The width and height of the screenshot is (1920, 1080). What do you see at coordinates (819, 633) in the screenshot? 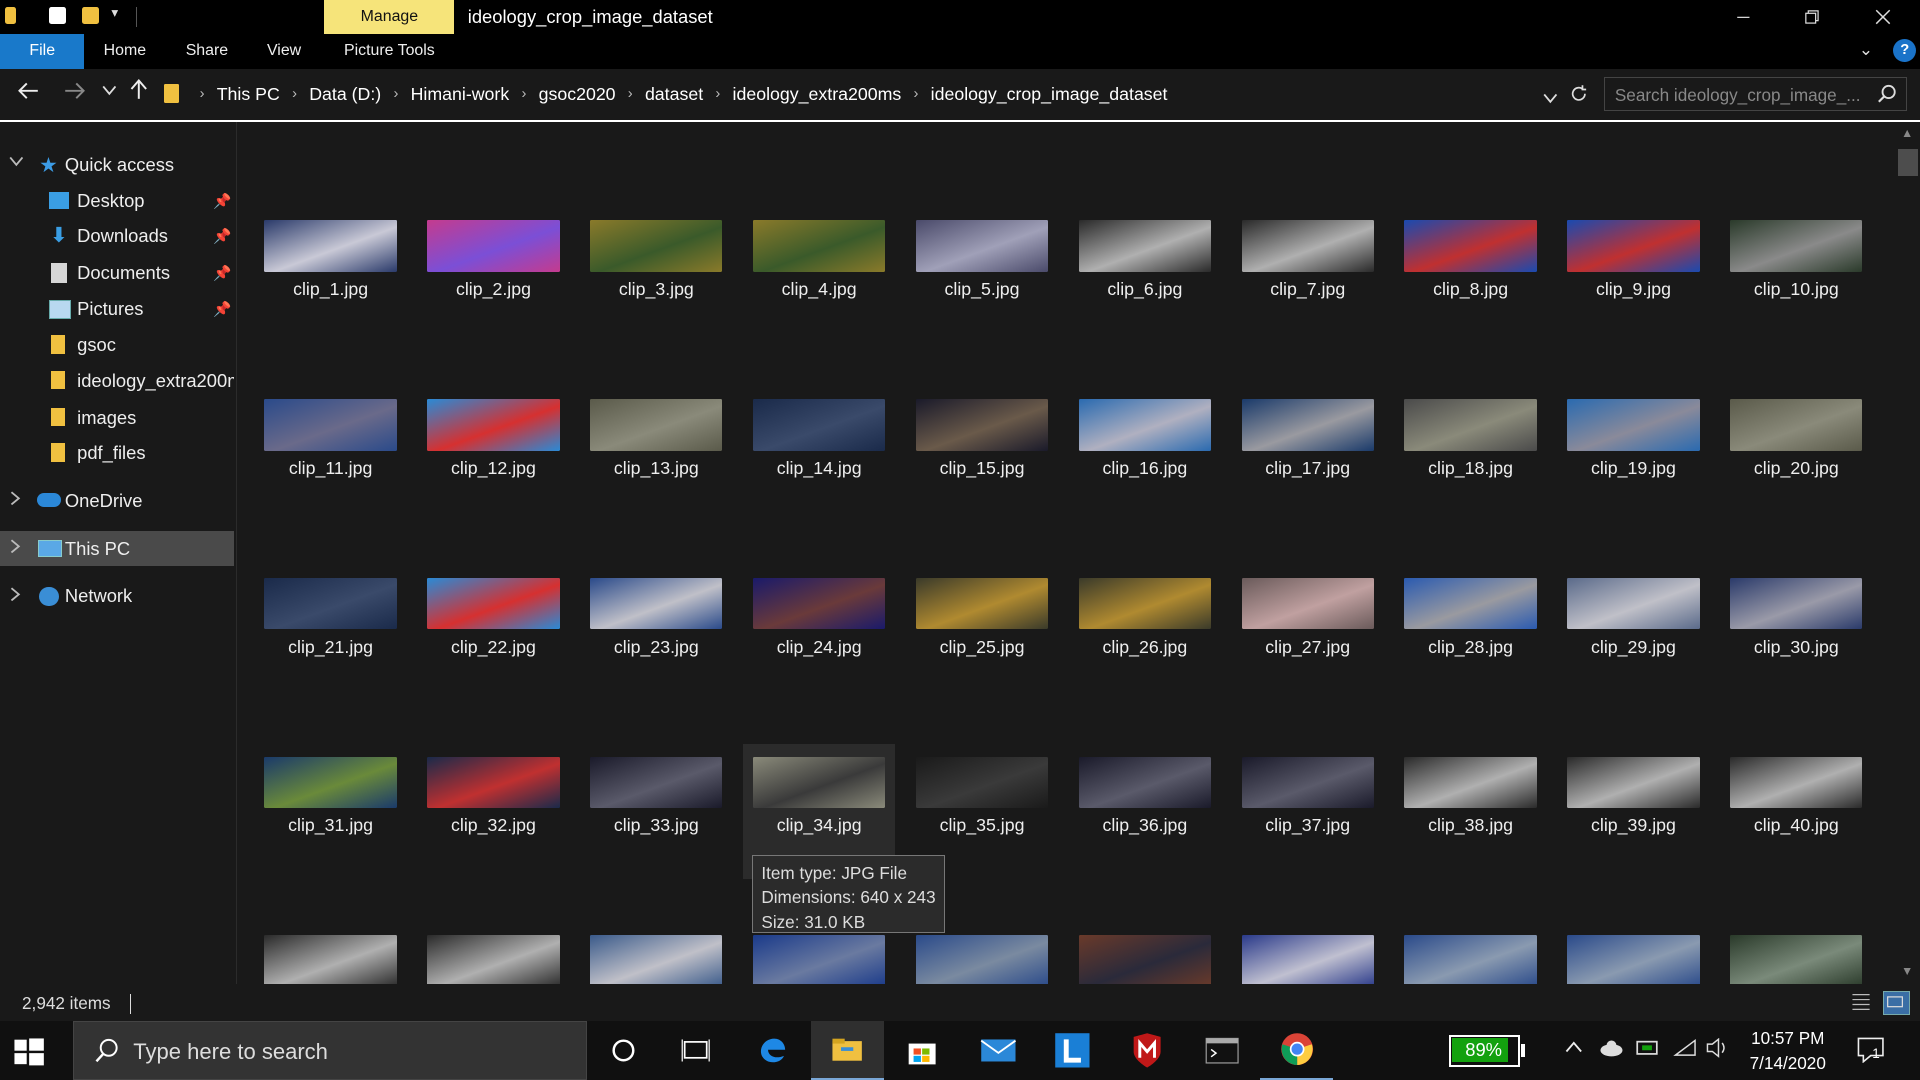
I see `file-thumbnail: clip_24.jpg` at bounding box center [819, 633].